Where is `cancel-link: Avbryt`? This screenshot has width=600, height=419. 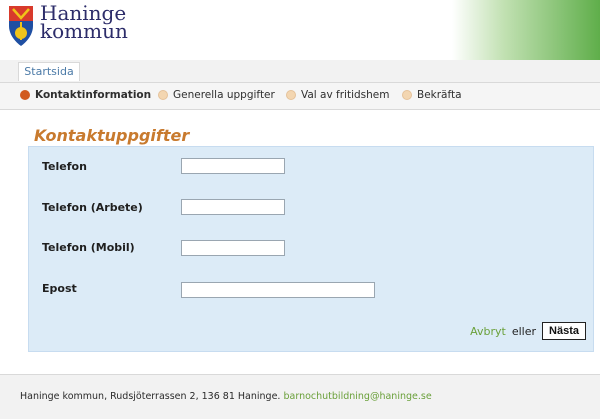 cancel-link: Avbryt is located at coordinates (488, 331).